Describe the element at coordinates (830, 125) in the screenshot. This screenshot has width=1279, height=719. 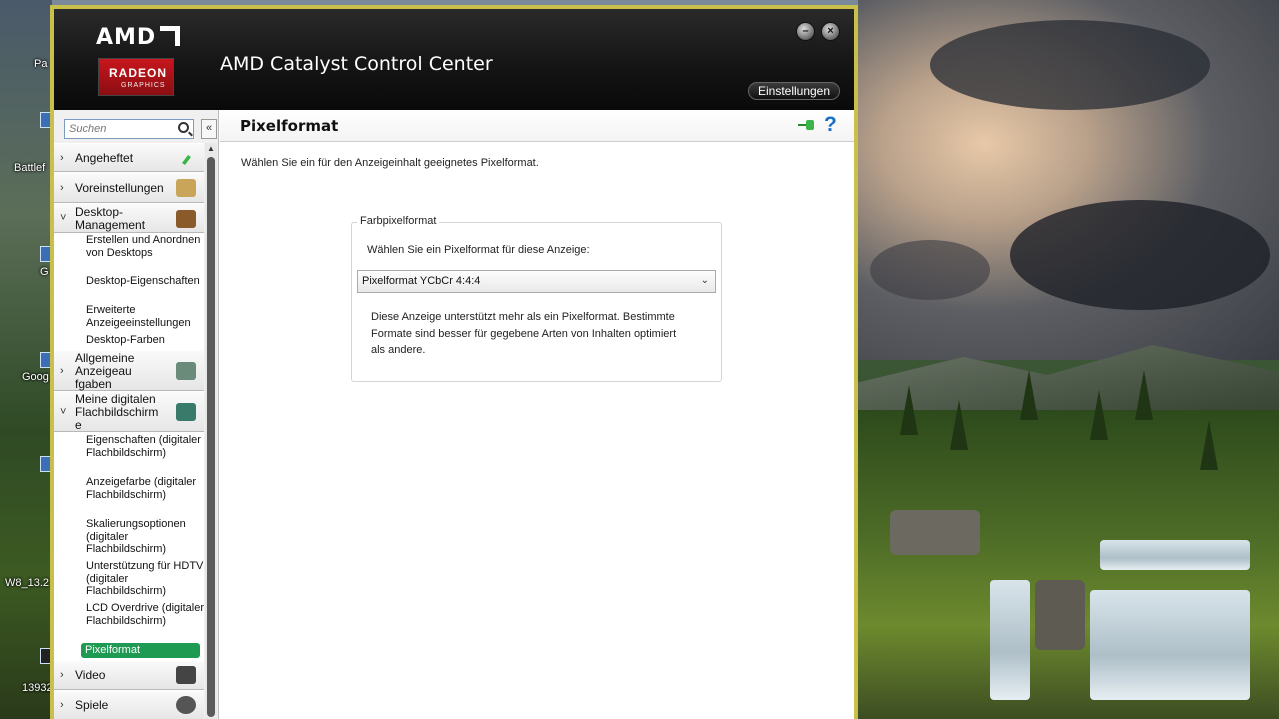
I see `help-icon: ?` at that location.